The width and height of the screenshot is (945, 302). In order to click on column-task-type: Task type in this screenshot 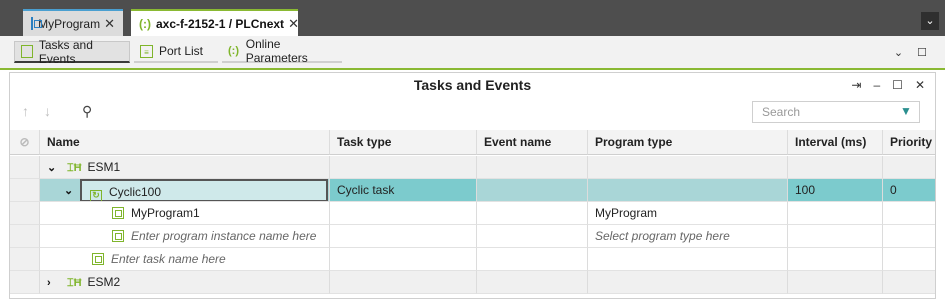, I will do `click(403, 142)`.